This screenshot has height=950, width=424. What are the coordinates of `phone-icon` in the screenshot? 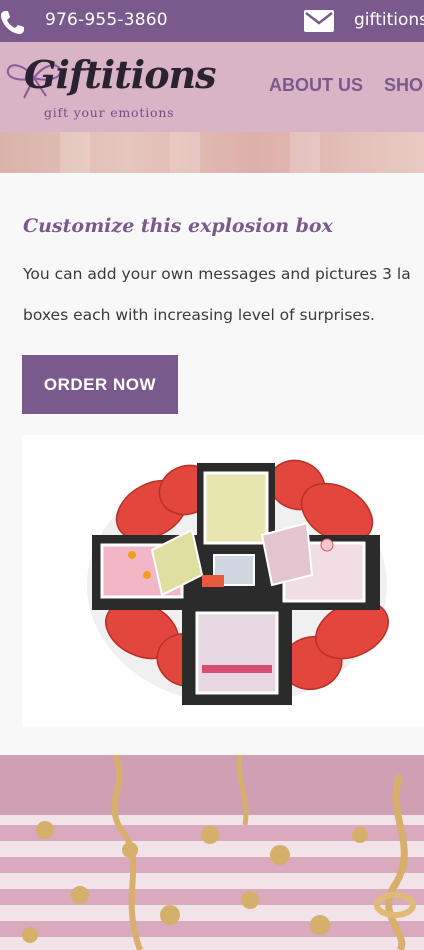 It's located at (13, 22).